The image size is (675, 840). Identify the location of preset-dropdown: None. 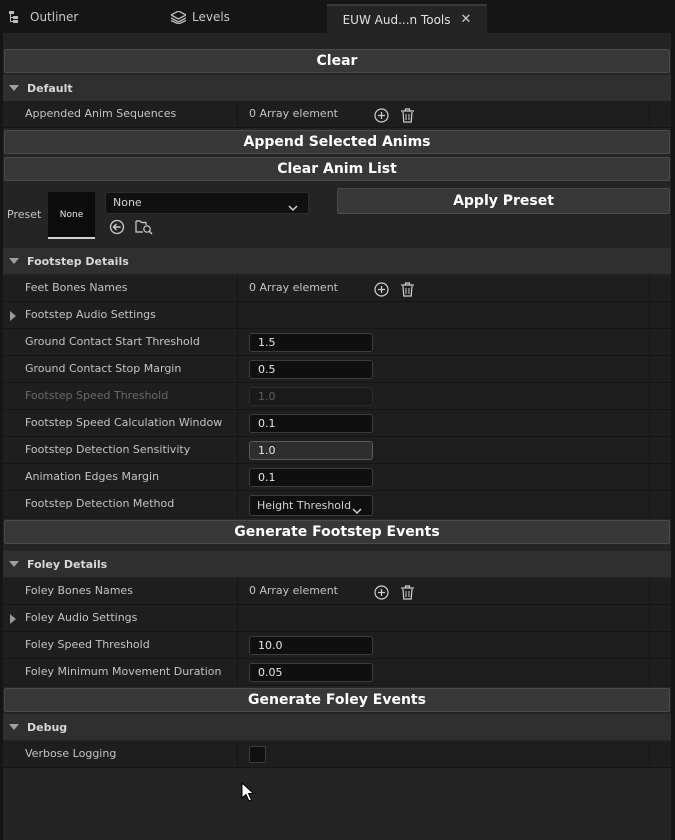
(207, 203).